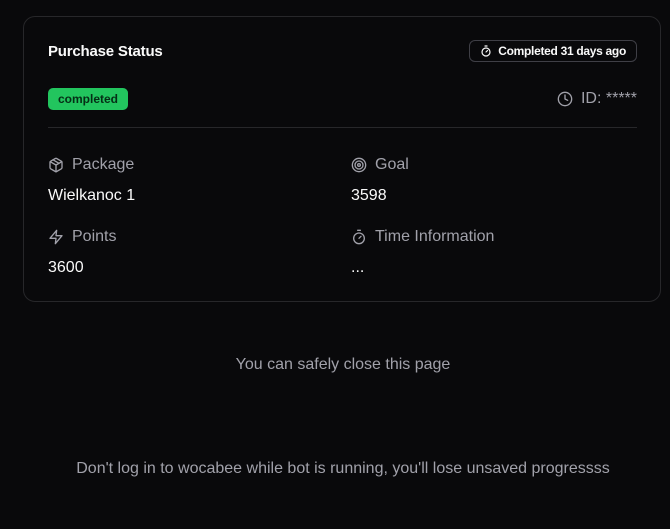 This screenshot has height=529, width=670. What do you see at coordinates (91, 181) in the screenshot?
I see `field-package: Package Wielkanoc 1` at bounding box center [91, 181].